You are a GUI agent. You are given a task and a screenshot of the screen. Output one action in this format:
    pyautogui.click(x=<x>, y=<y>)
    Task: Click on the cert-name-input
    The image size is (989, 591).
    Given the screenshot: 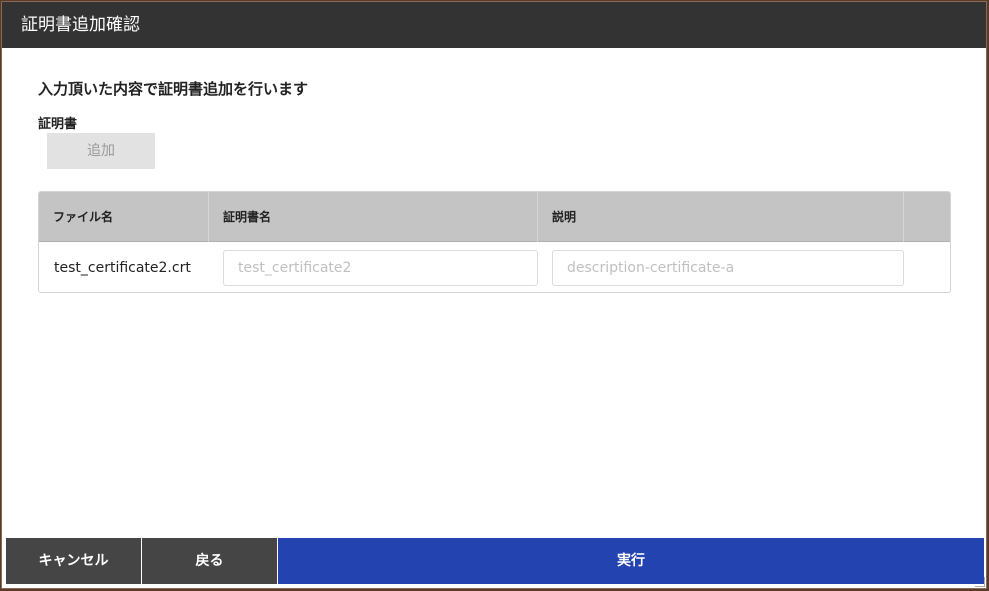 What is the action you would take?
    pyautogui.click(x=380, y=268)
    